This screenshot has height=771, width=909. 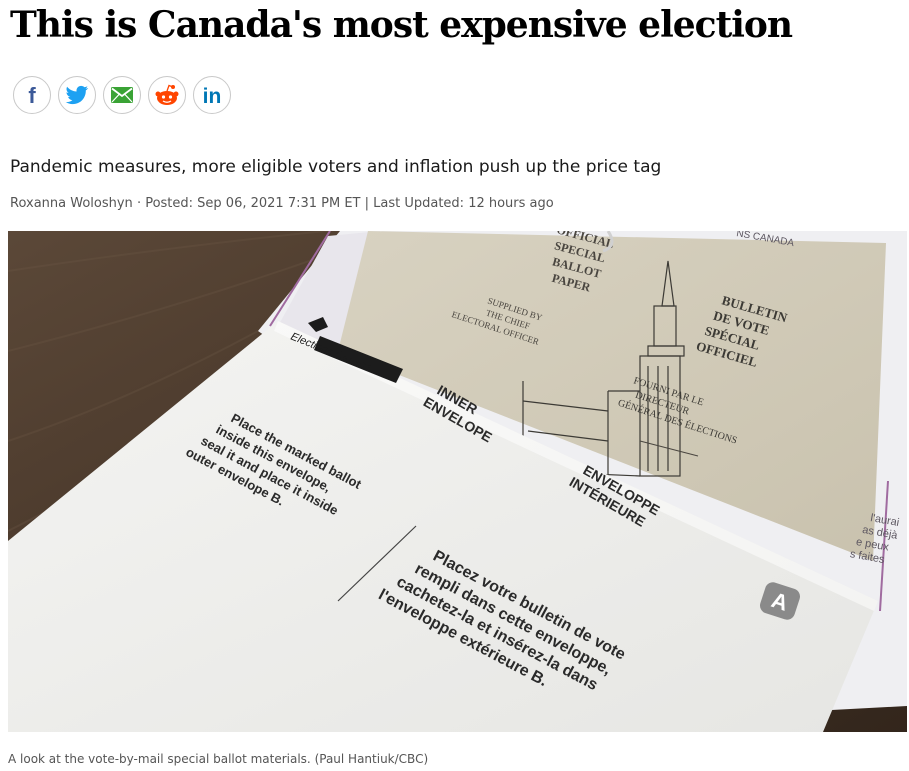 I want to click on email-icon, so click(x=122, y=95).